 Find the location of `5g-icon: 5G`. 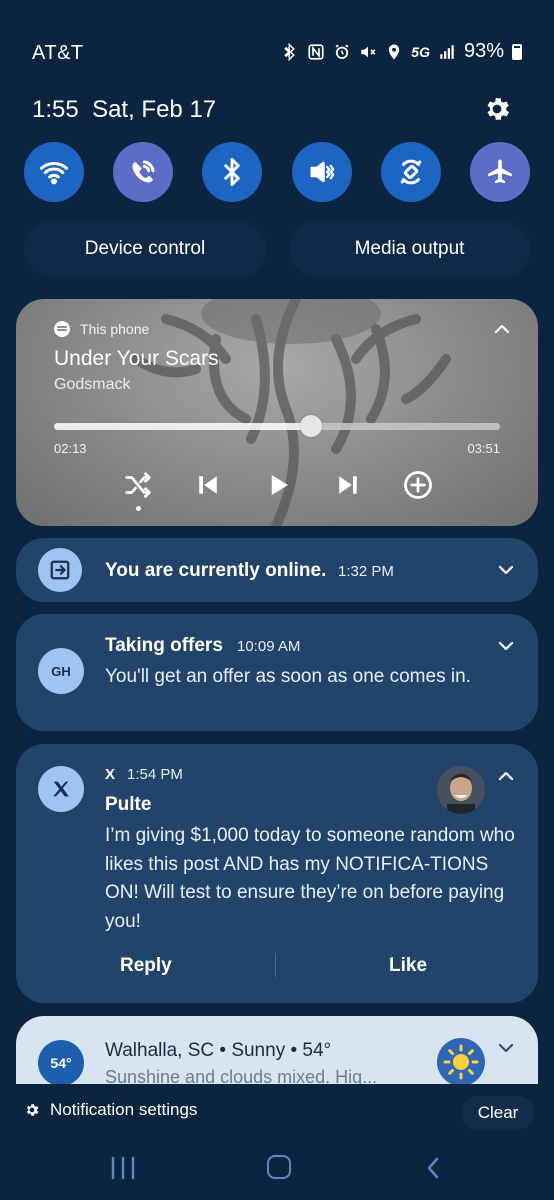

5g-icon: 5G is located at coordinates (420, 51).